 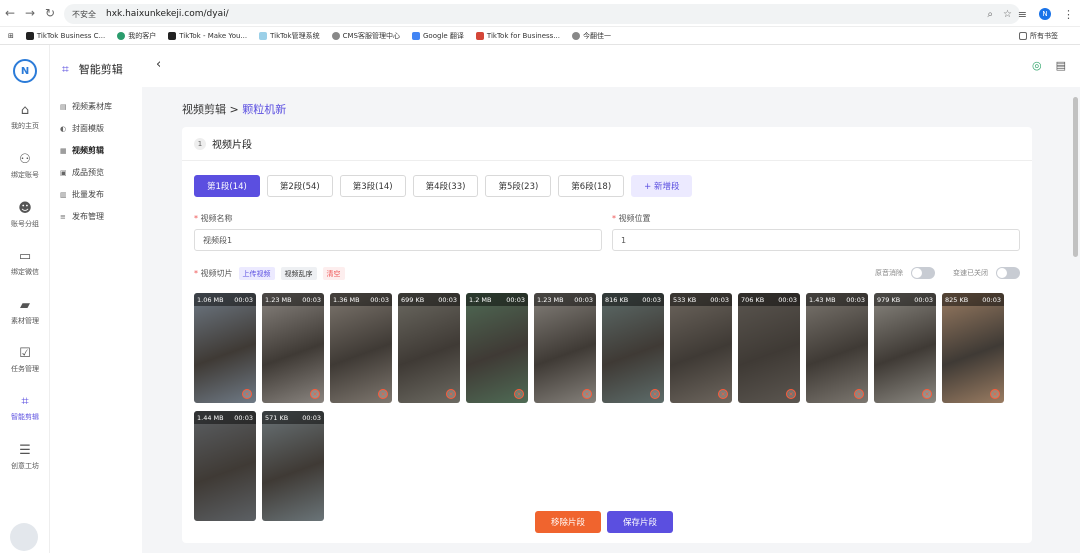 What do you see at coordinates (769, 348) in the screenshot?
I see `video-clip-thumbnail: 706 KB 00:03 ×` at bounding box center [769, 348].